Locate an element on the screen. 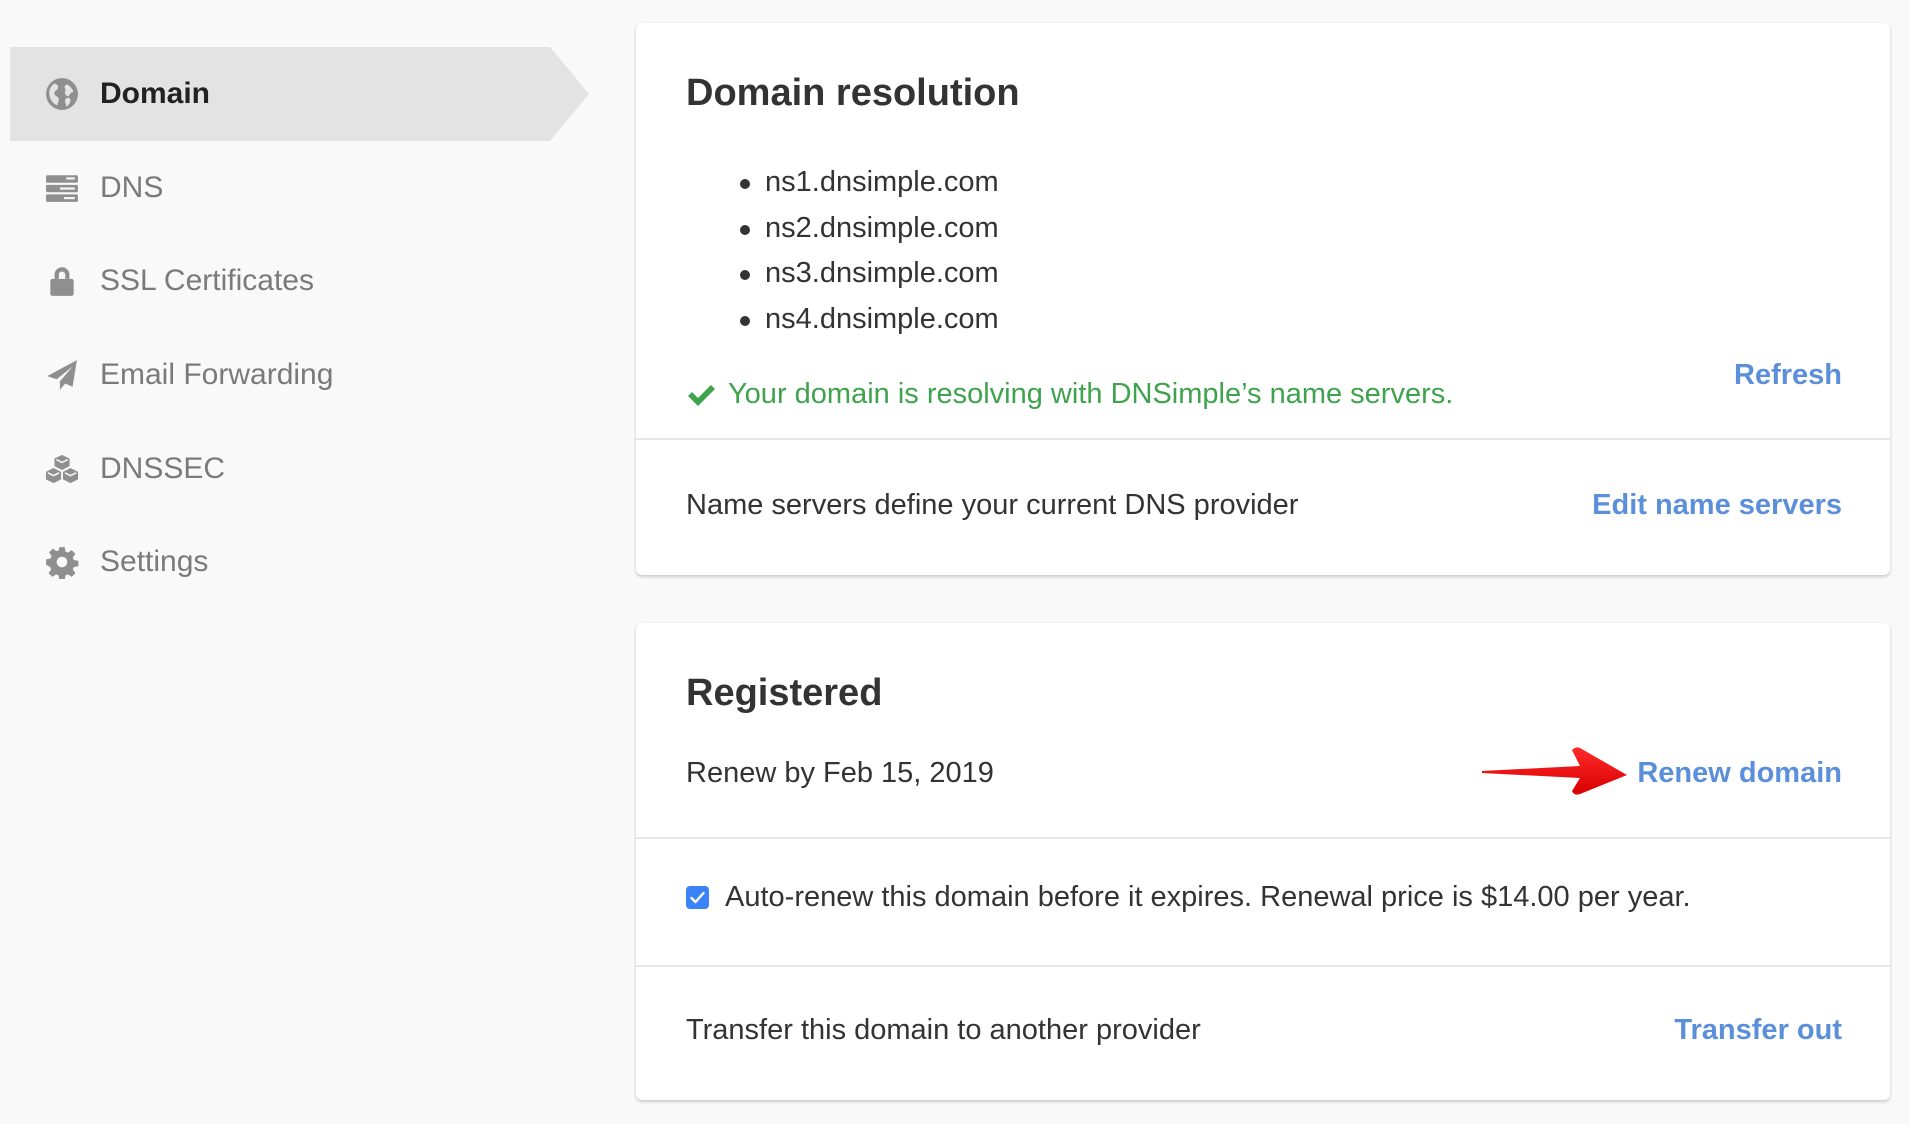 Image resolution: width=1910 pixels, height=1124 pixels. globe-icon is located at coordinates (62, 94).